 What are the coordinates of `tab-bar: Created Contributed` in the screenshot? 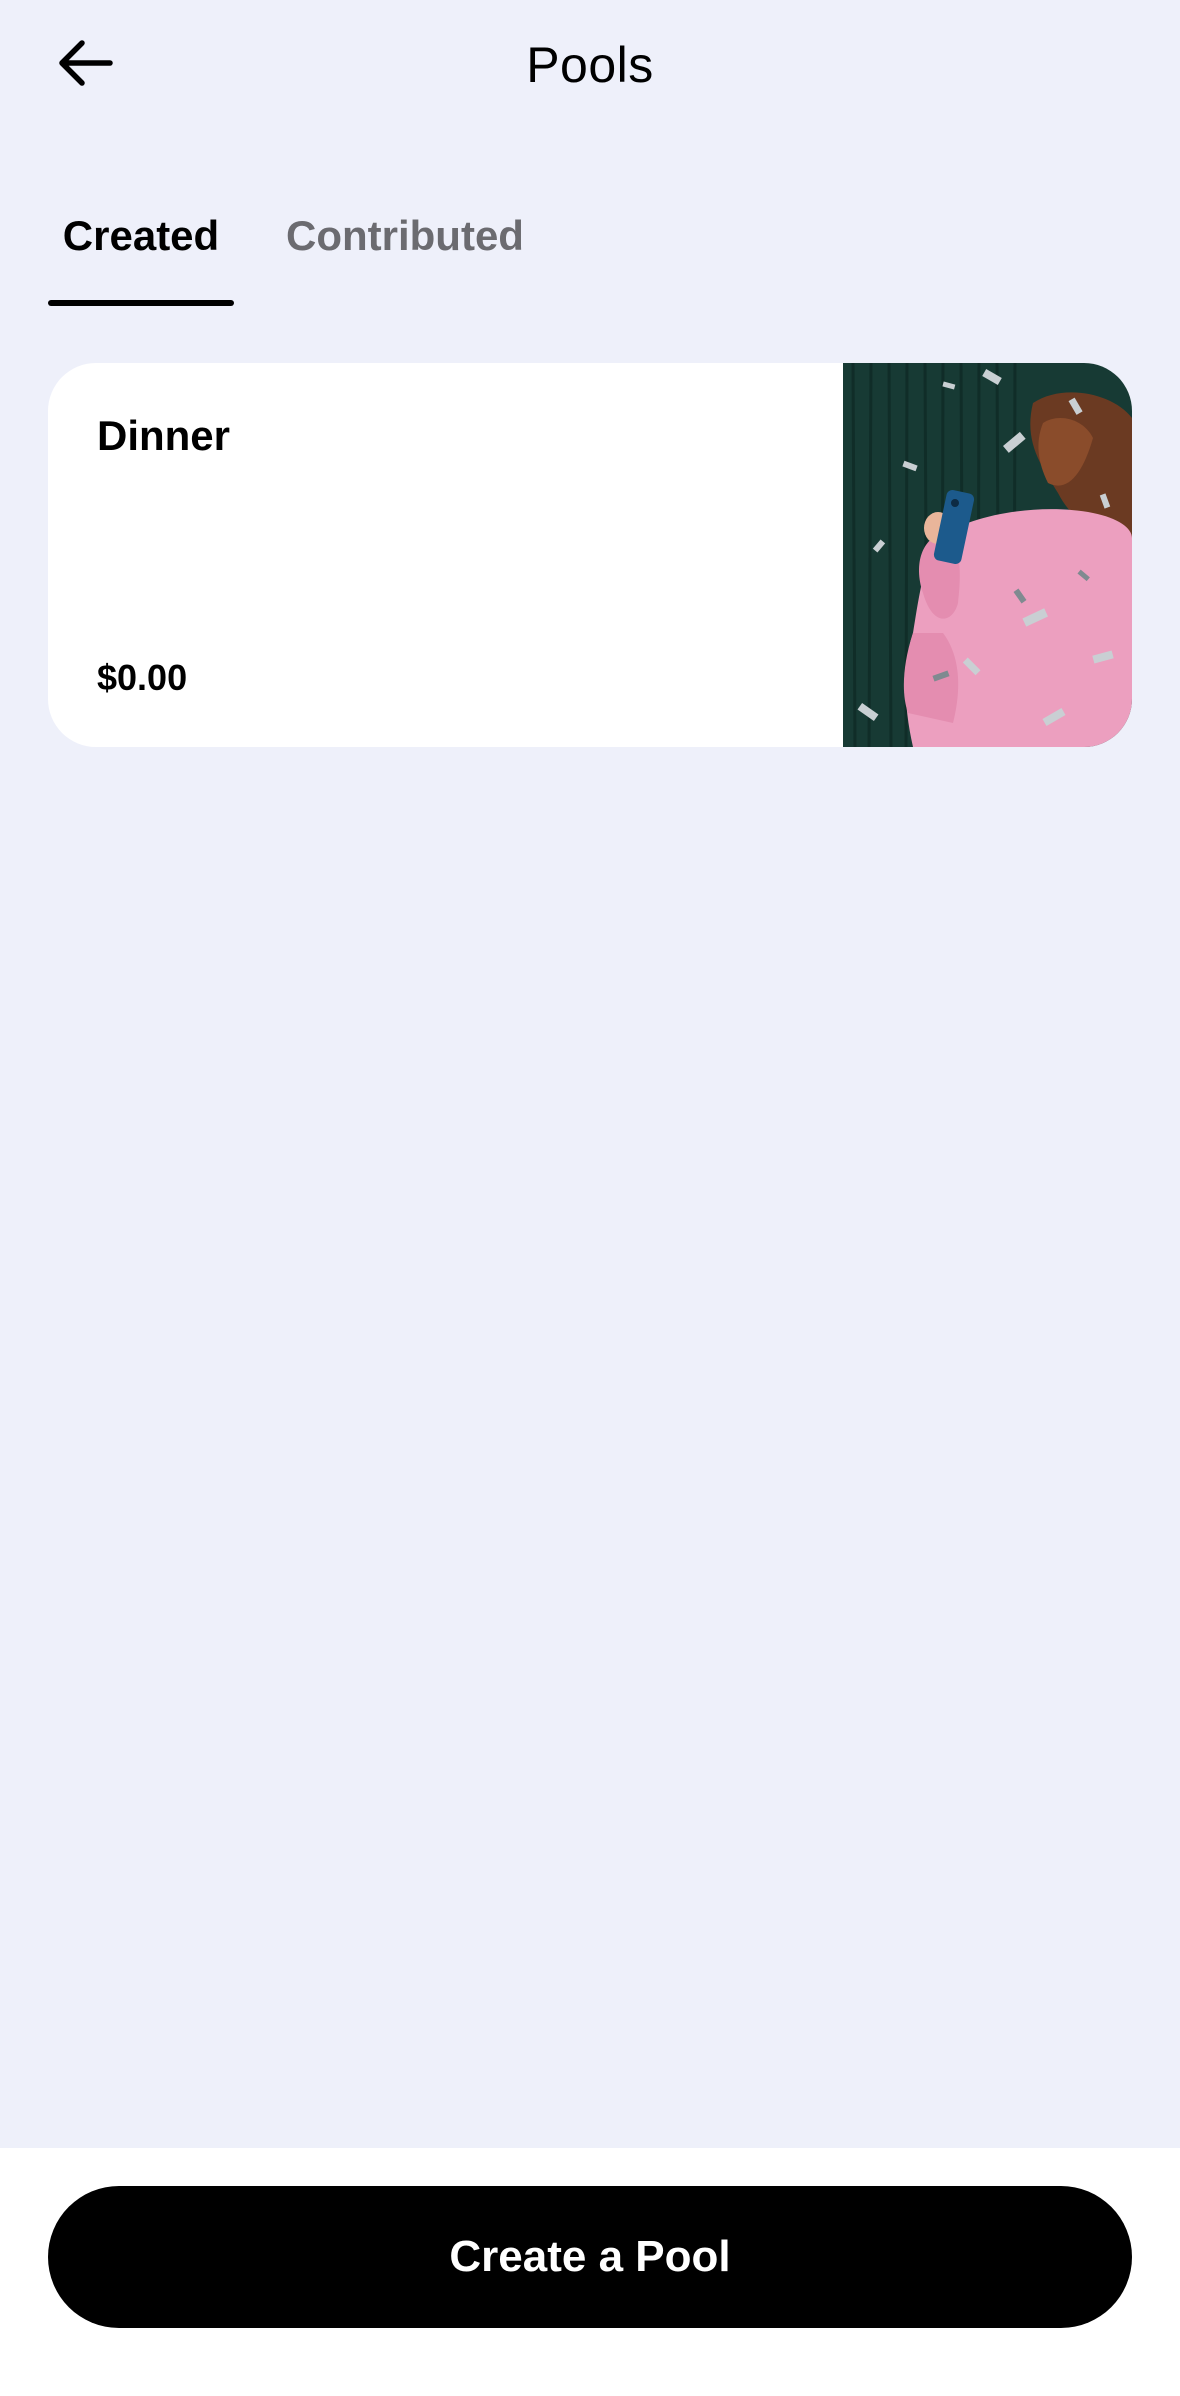 It's located at (292, 253).